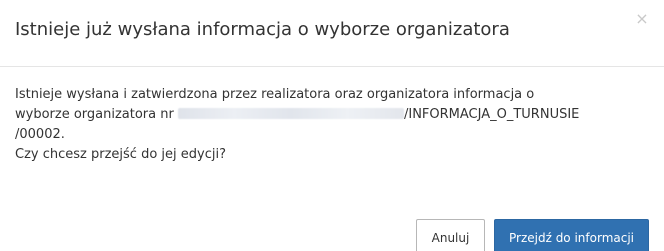  Describe the element at coordinates (450, 235) in the screenshot. I see `cancel-button: Anuluj` at that location.